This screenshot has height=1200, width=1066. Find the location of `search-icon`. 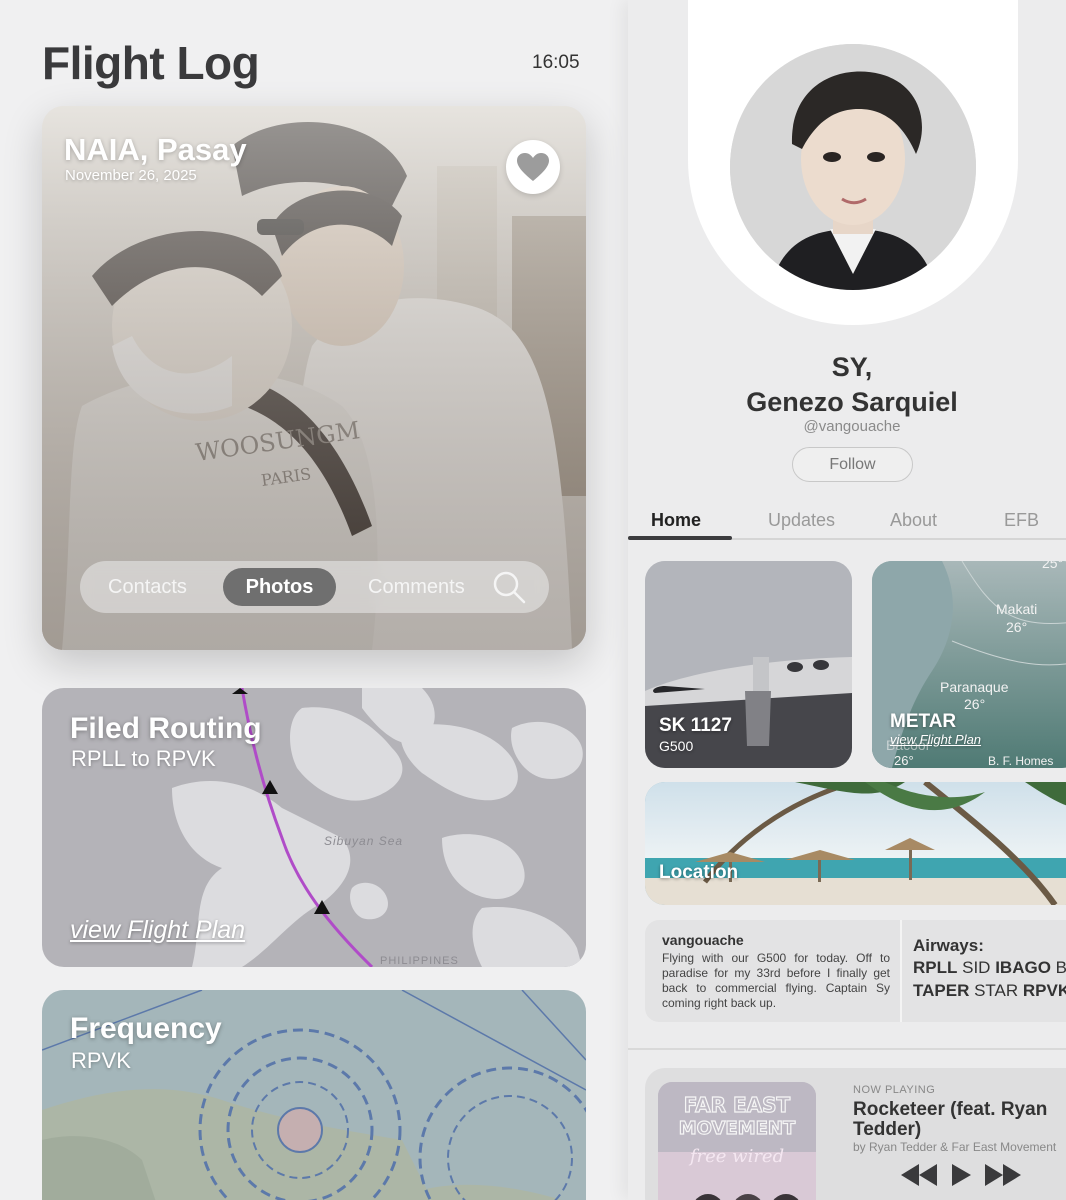

search-icon is located at coordinates (509, 587).